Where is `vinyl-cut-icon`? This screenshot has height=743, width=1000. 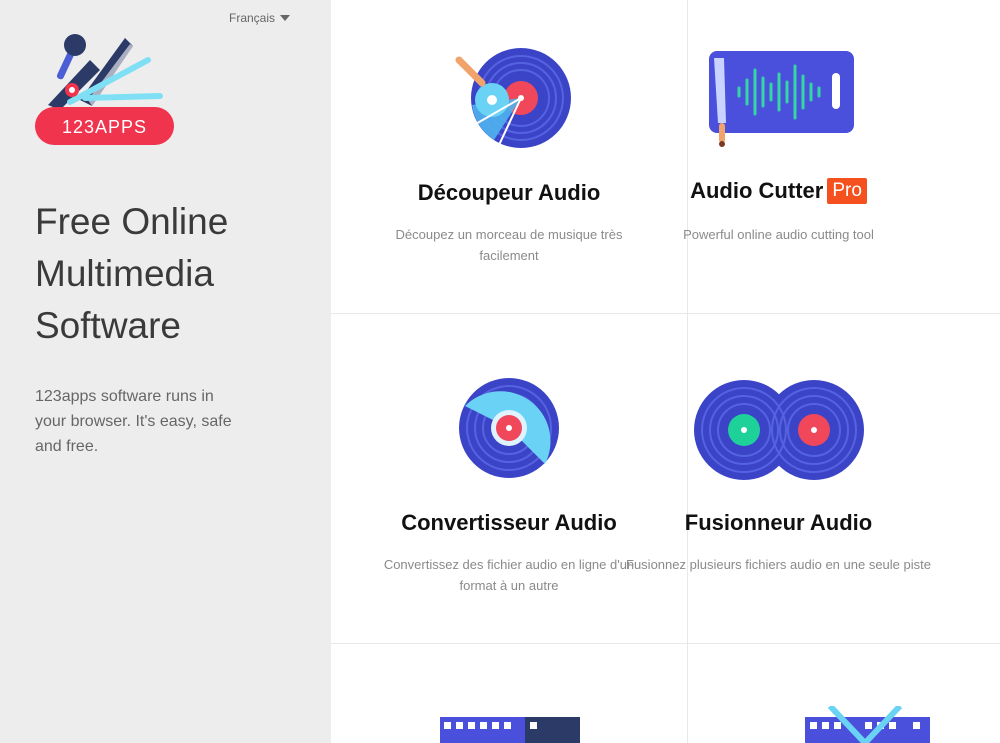
vinyl-cut-icon is located at coordinates (513, 98).